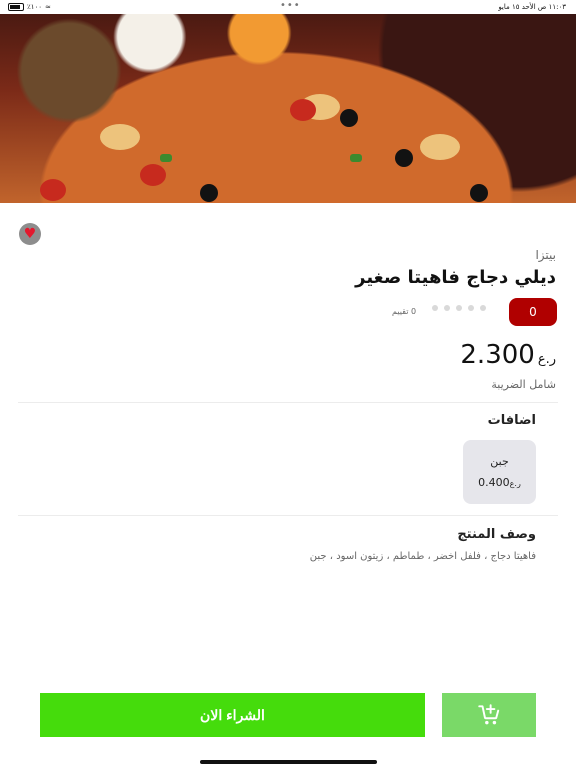 The height and width of the screenshot is (768, 576). I want to click on addon-price-value: 0.400, so click(494, 482).